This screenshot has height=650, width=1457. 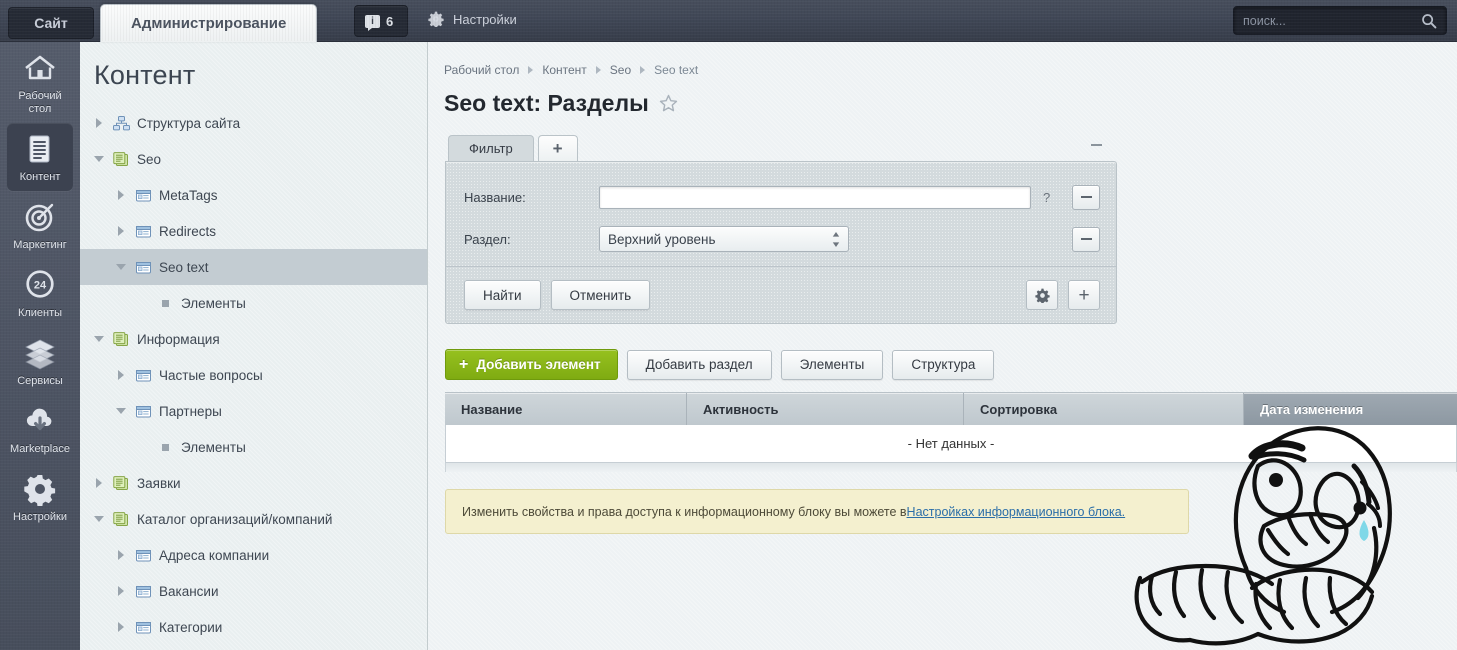 I want to click on tree-item: Seo text, so click(x=253, y=267).